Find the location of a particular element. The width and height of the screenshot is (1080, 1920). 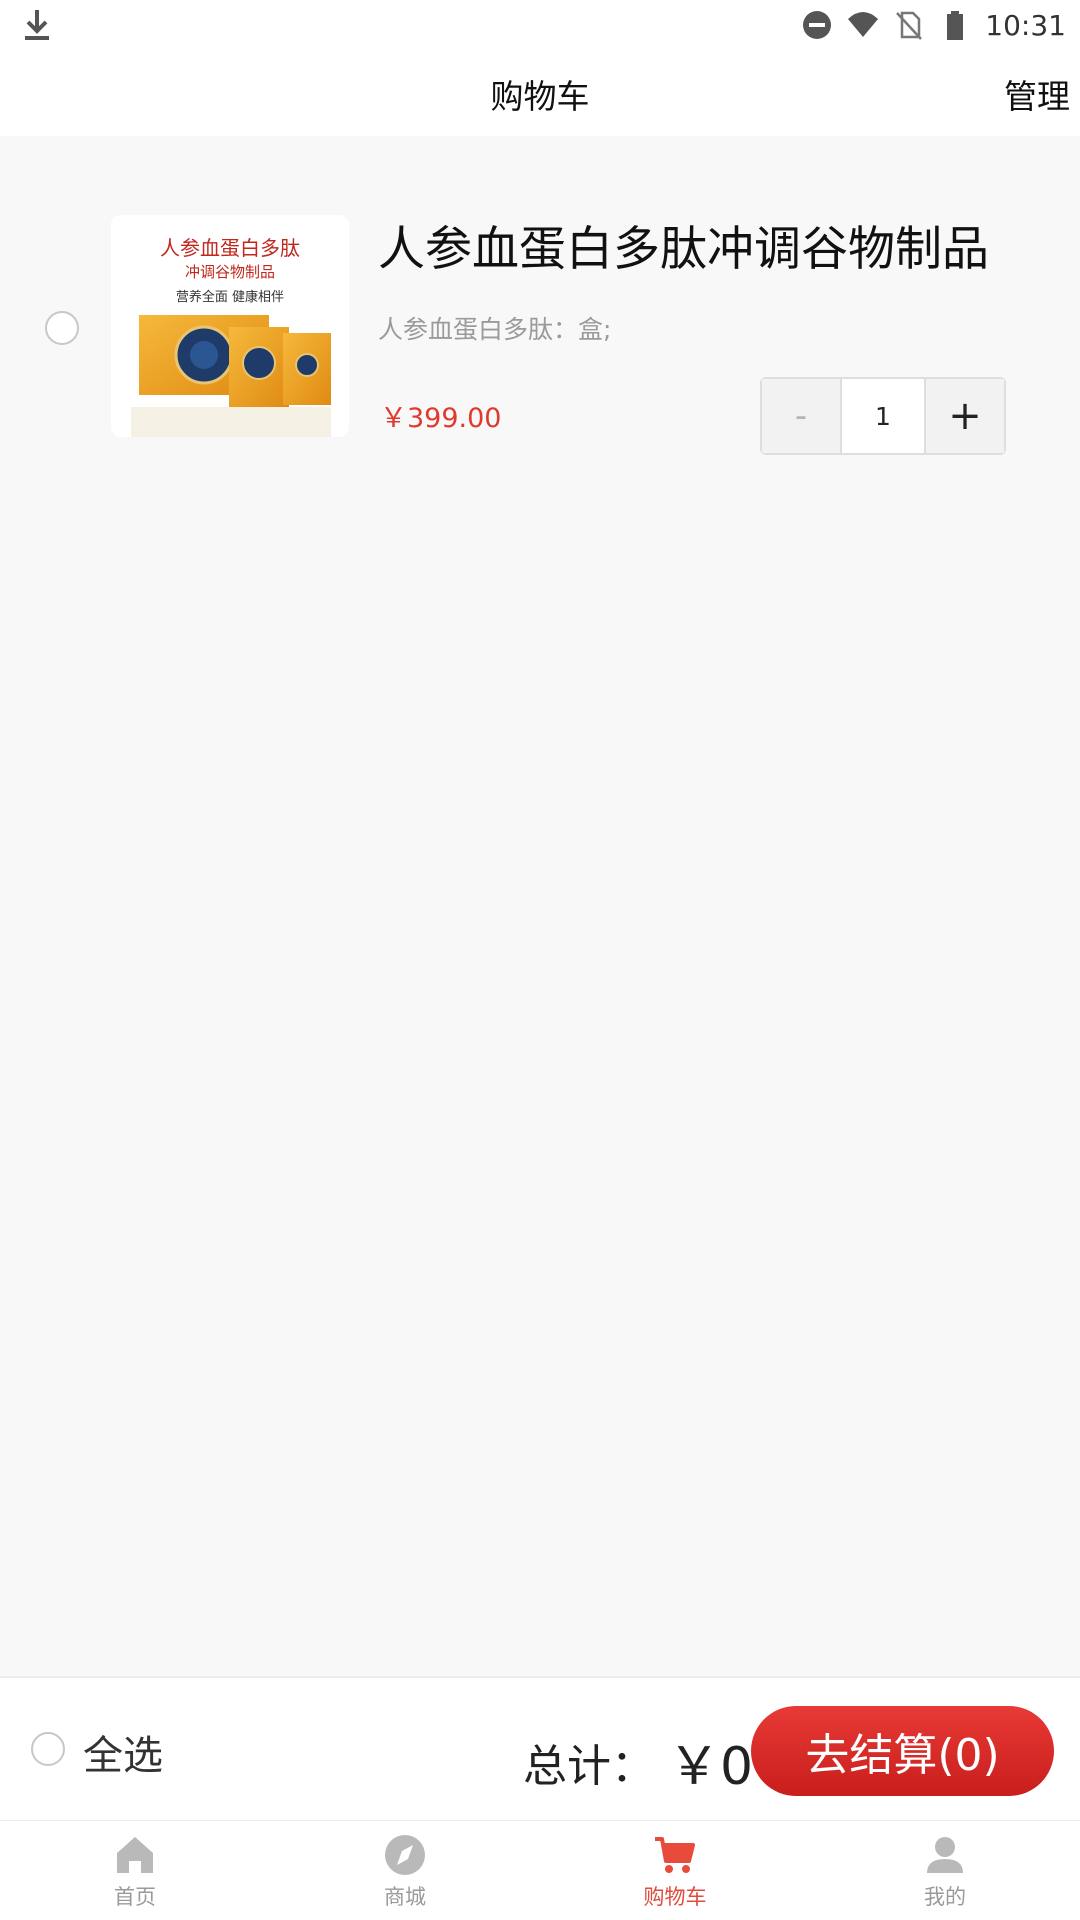

top-nav-bar: 购物车 管理 is located at coordinates (540, 93).